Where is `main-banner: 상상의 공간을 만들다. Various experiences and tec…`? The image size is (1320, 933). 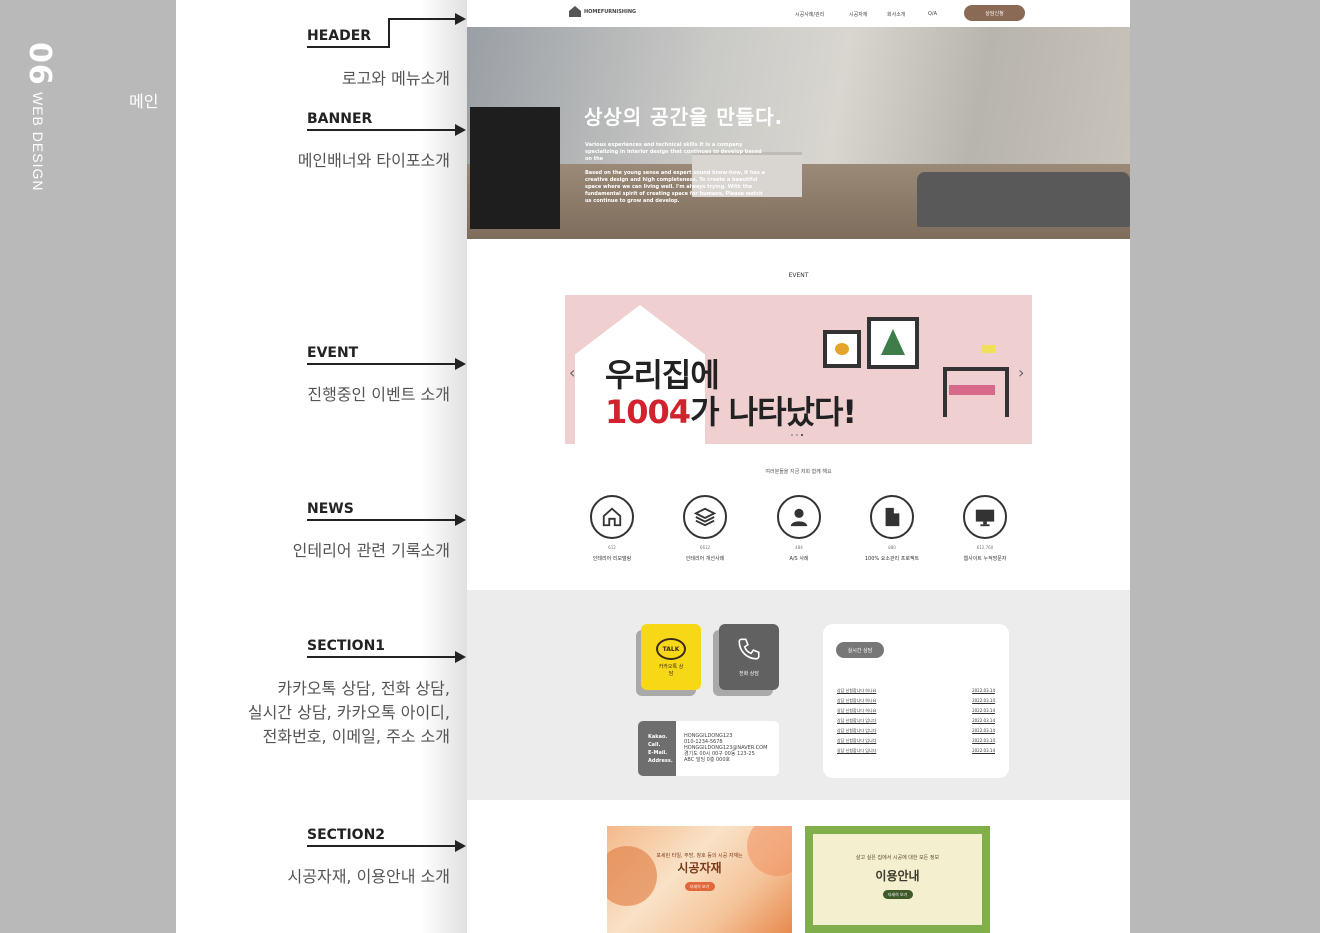 main-banner: 상상의 공간을 만들다. Various experiences and tec… is located at coordinates (798, 133).